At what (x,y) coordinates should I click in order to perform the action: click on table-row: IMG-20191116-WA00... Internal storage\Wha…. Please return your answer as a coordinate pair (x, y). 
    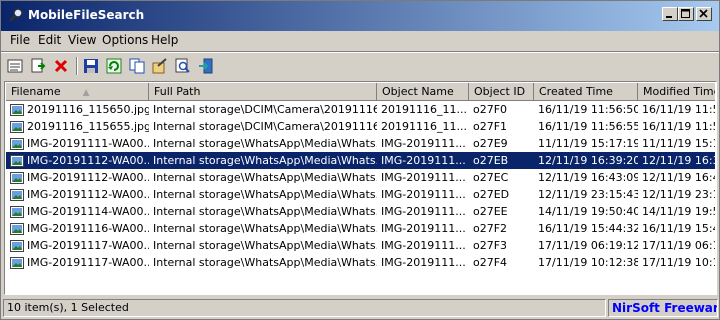
    Looking at the image, I should click on (360, 228).